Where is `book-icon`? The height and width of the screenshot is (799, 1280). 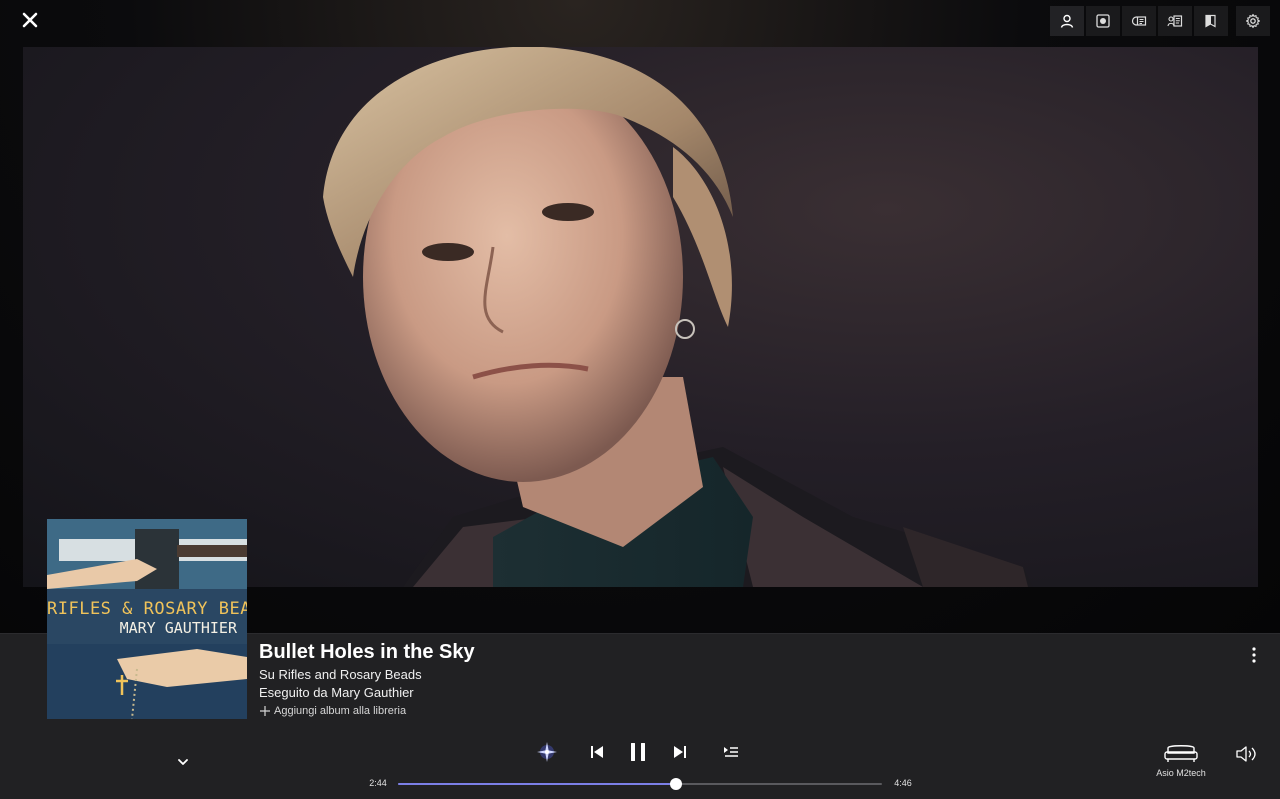
book-icon is located at coordinates (1210, 21).